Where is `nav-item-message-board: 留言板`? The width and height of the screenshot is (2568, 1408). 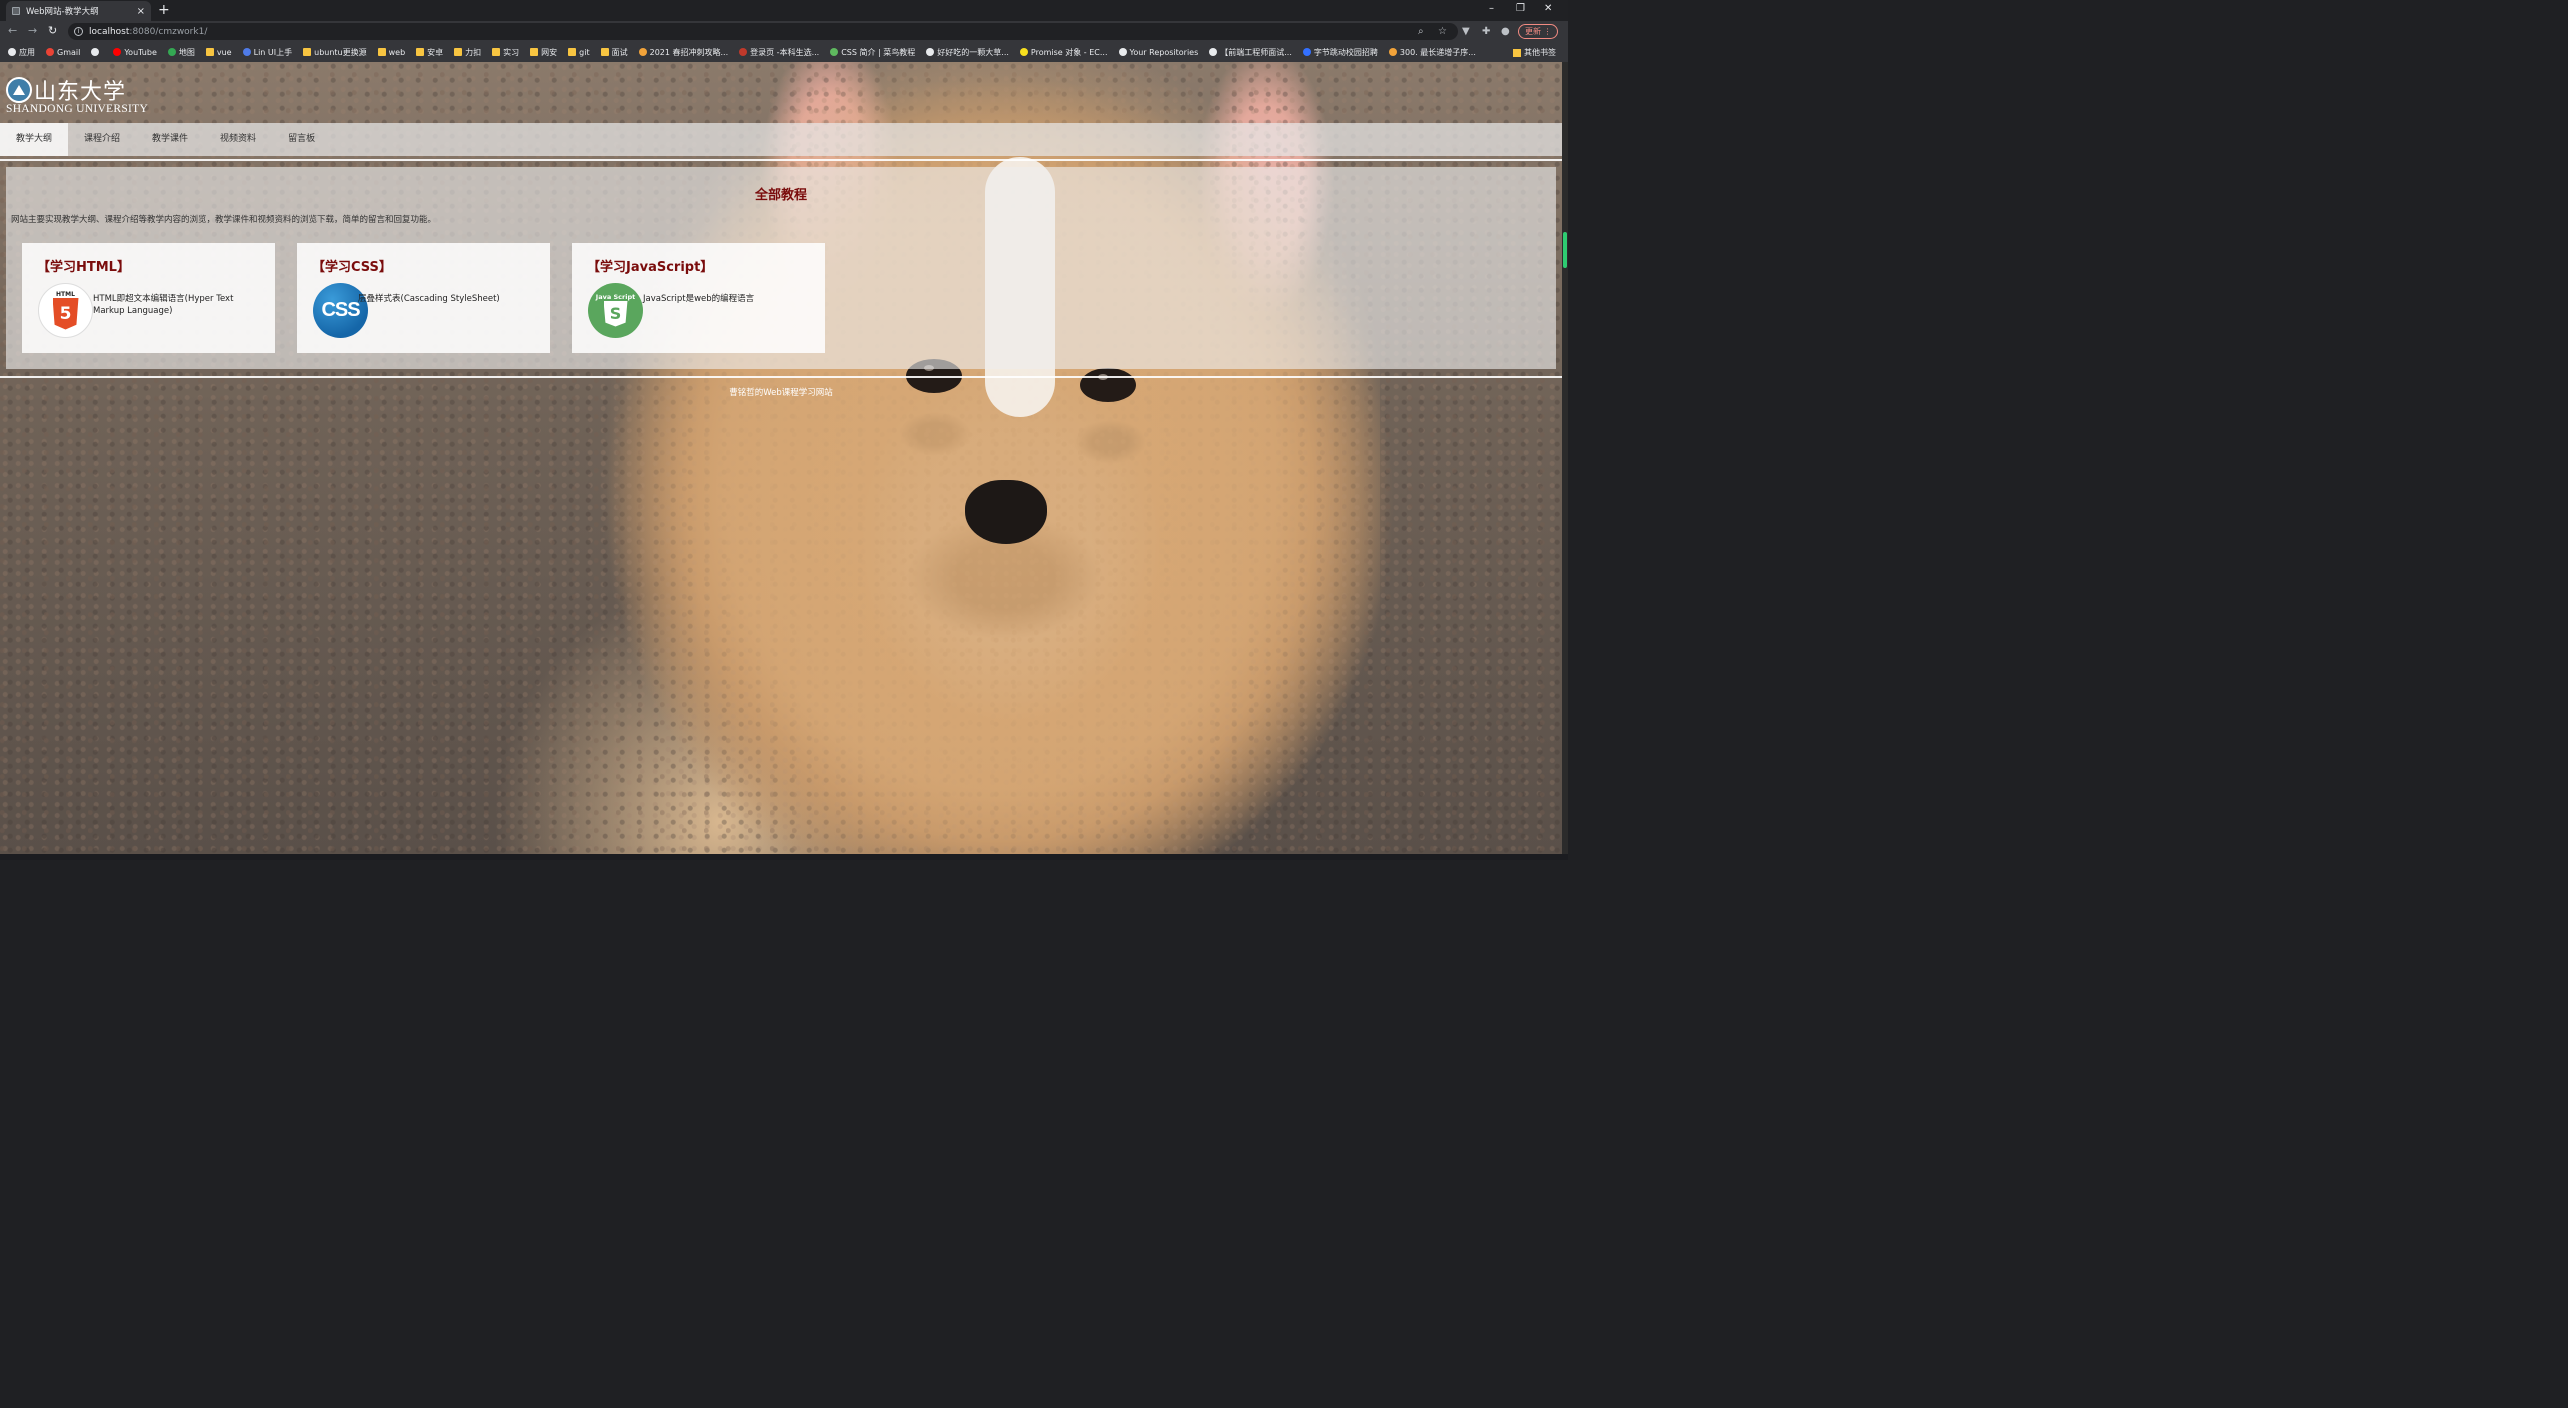 nav-item-message-board: 留言板 is located at coordinates (301, 139).